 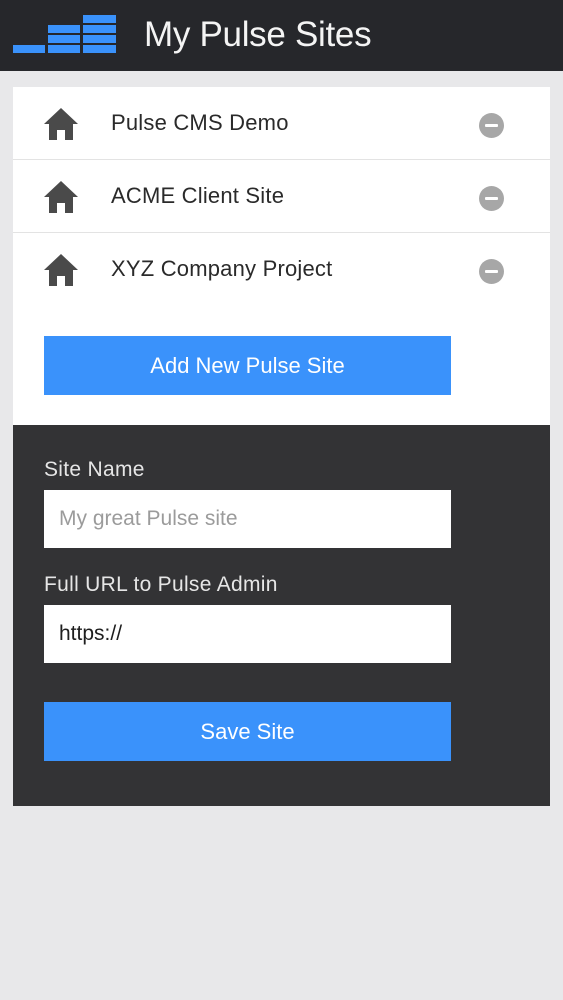 I want to click on pulse-bars-logo-icon, so click(x=64, y=34).